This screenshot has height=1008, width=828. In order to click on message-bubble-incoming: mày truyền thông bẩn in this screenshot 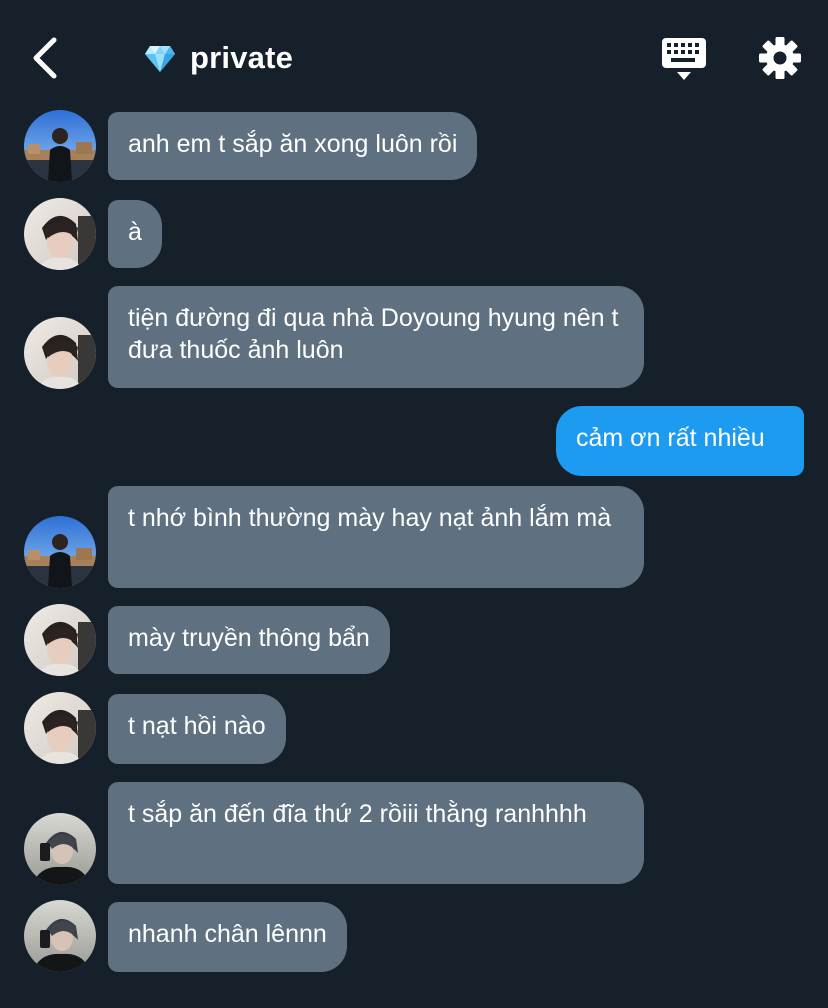, I will do `click(249, 640)`.